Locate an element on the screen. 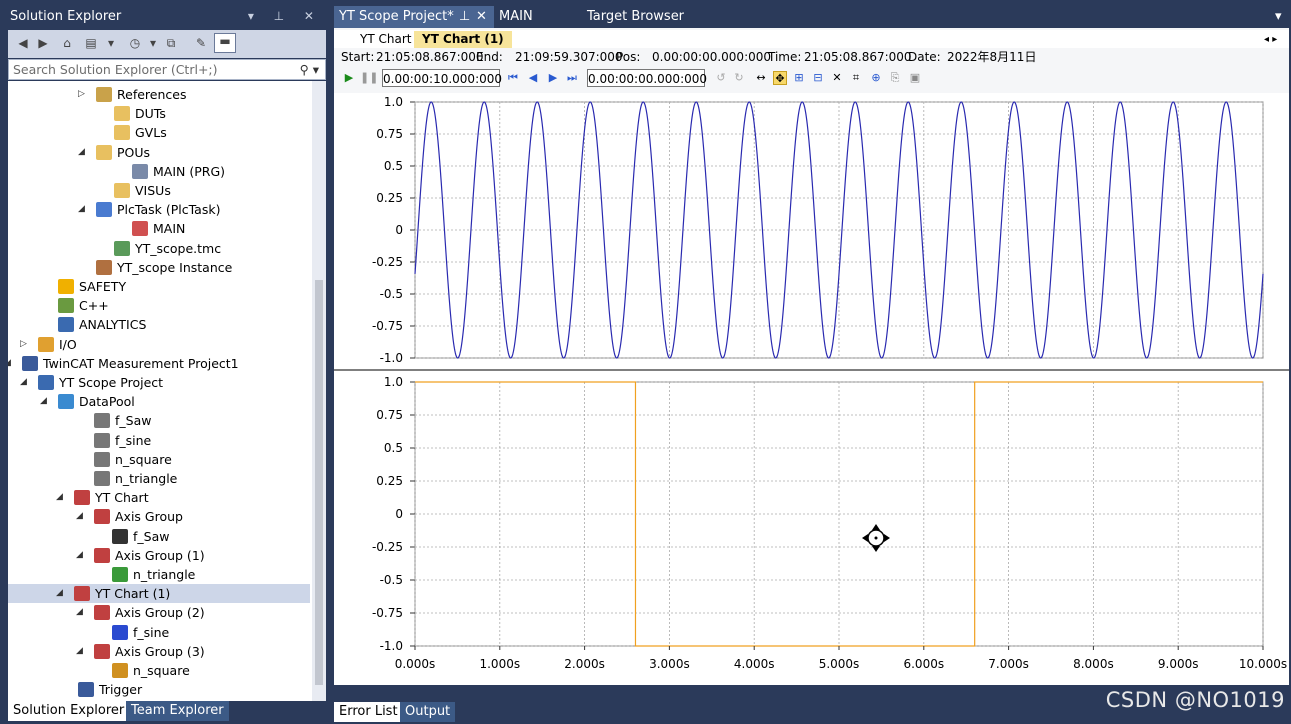 This screenshot has width=1291, height=724. tab-yt-chart-1: YT Chart (1) is located at coordinates (463, 39).